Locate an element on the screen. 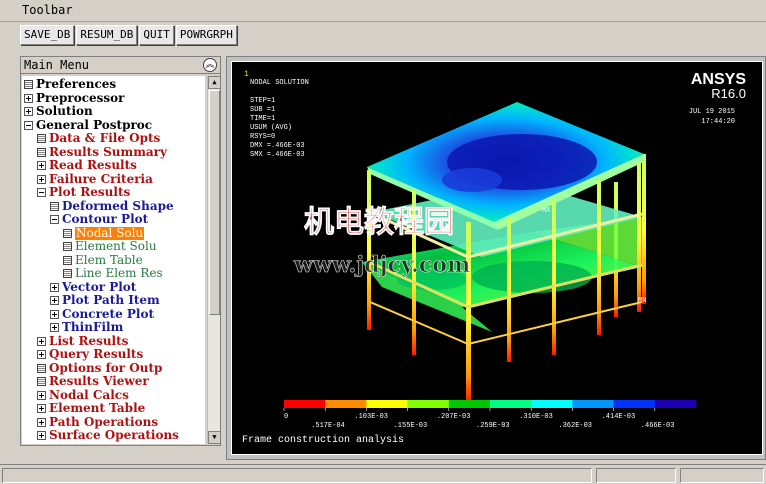  window-number: 1 is located at coordinates (246, 74).